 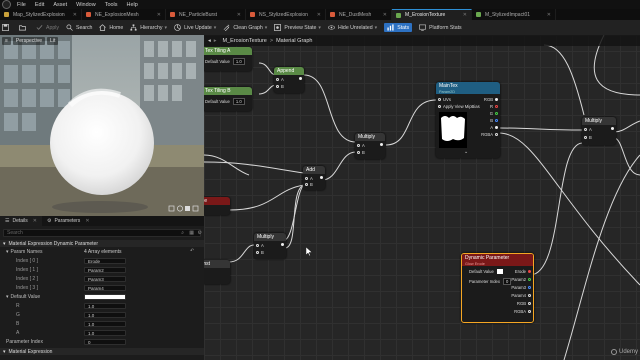 What do you see at coordinates (521, 279) in the screenshot?
I see `param2-pin: Param2` at bounding box center [521, 279].